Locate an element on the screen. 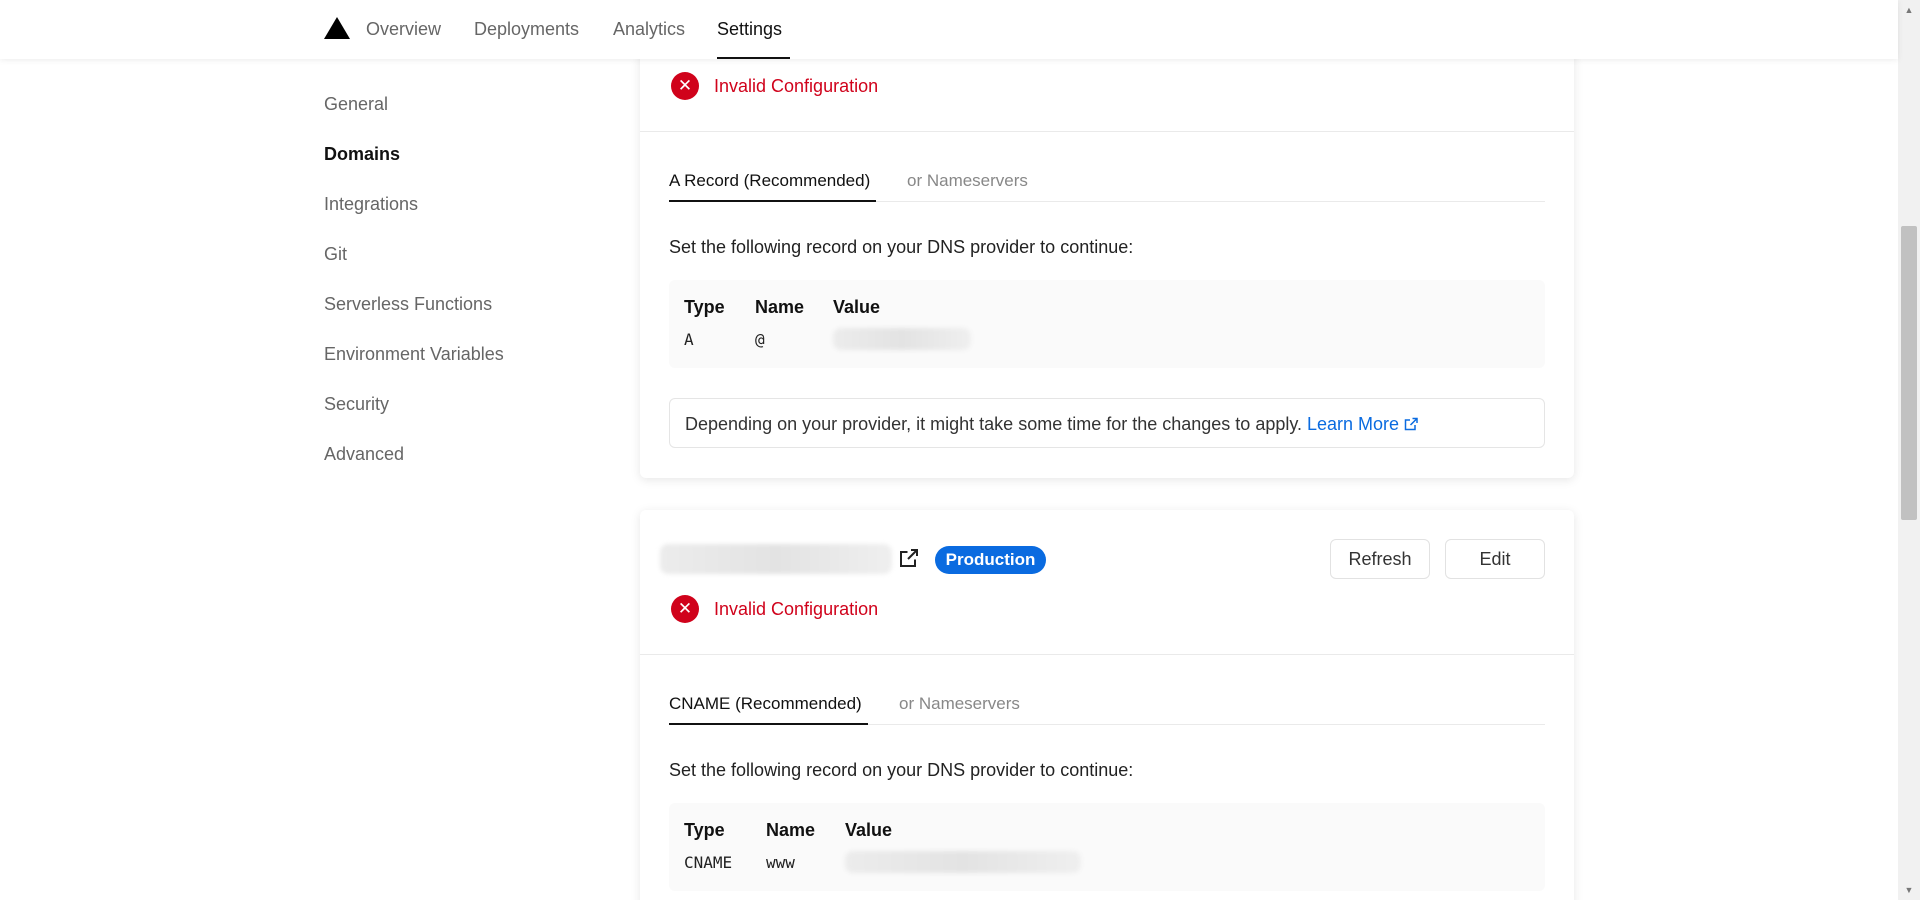 The width and height of the screenshot is (1920, 900). tab-a-record: A Record (Recommended) is located at coordinates (769, 181).